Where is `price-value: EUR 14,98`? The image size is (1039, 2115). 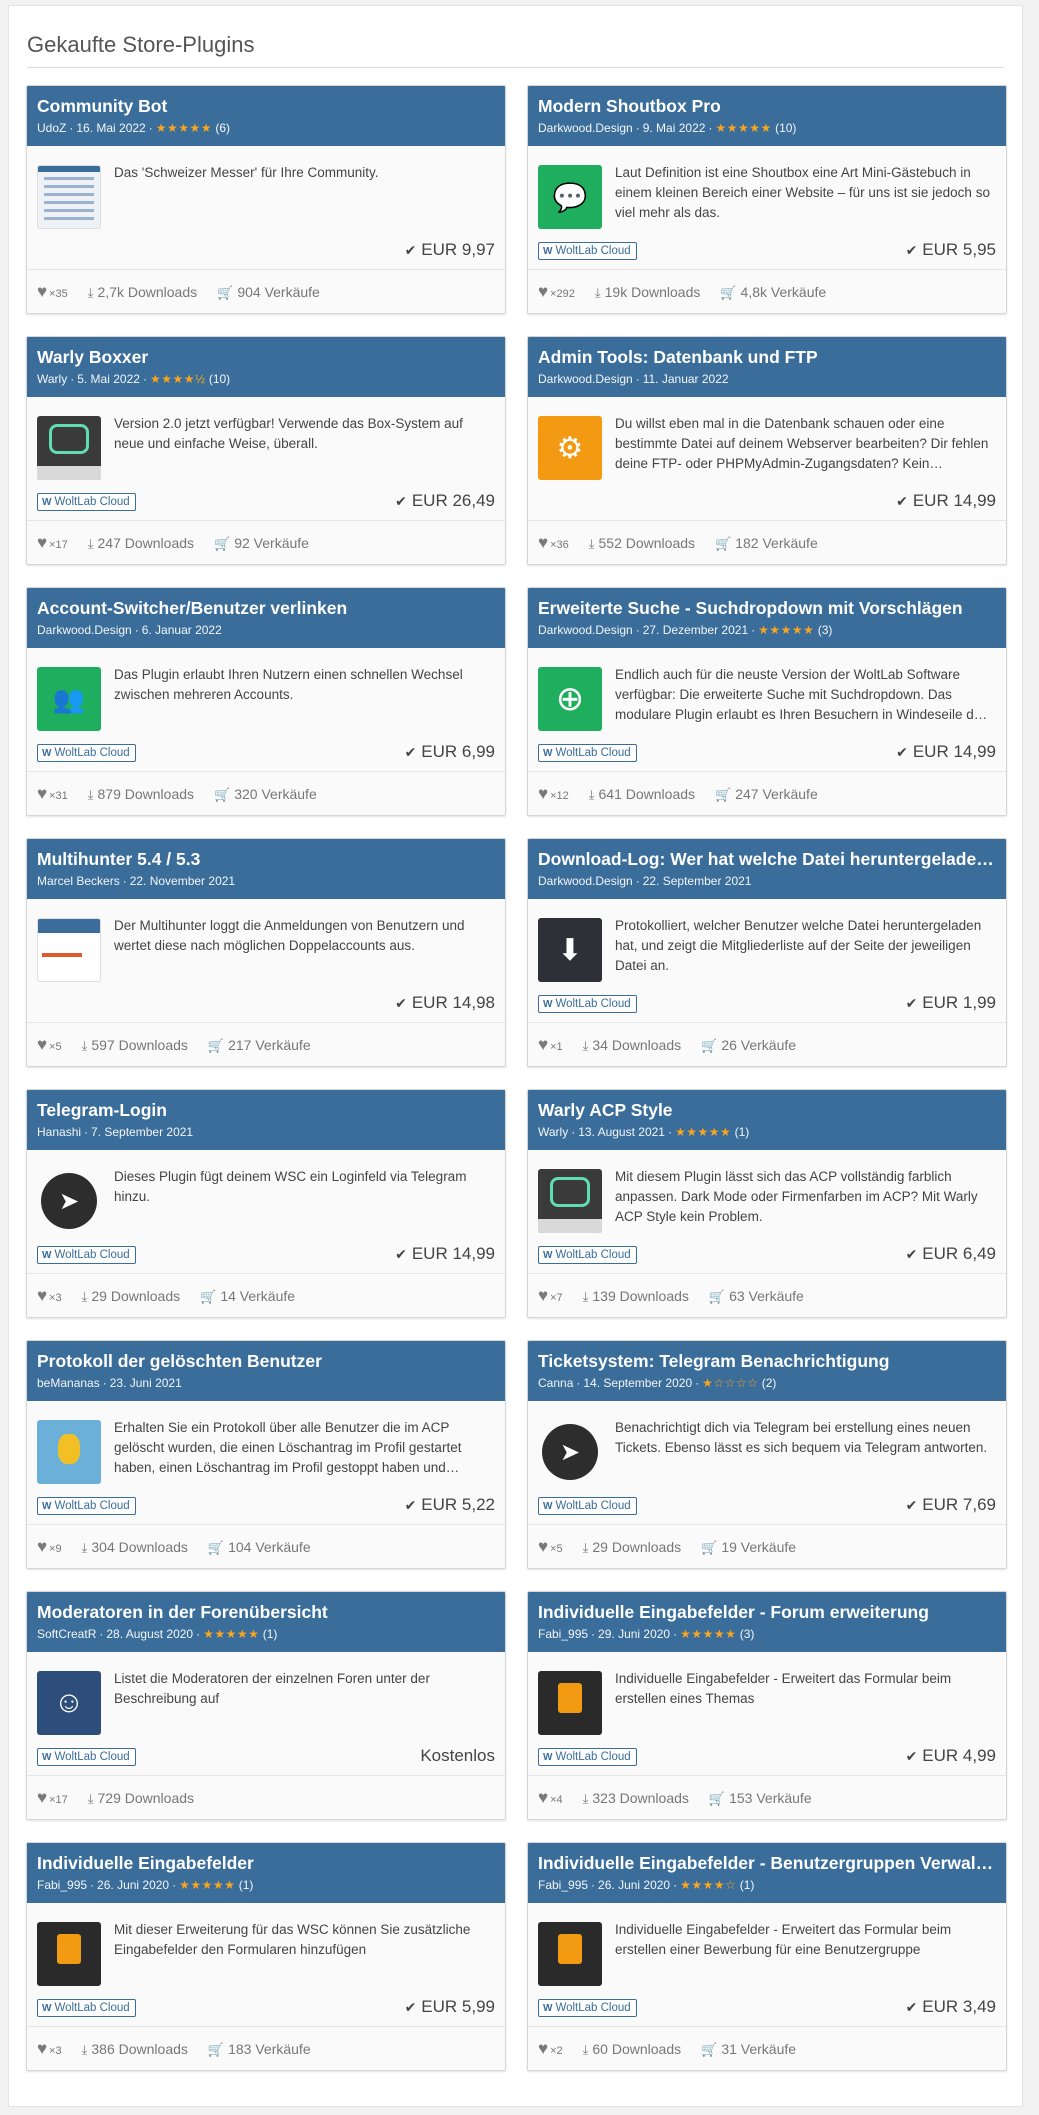 price-value: EUR 14,98 is located at coordinates (453, 1002).